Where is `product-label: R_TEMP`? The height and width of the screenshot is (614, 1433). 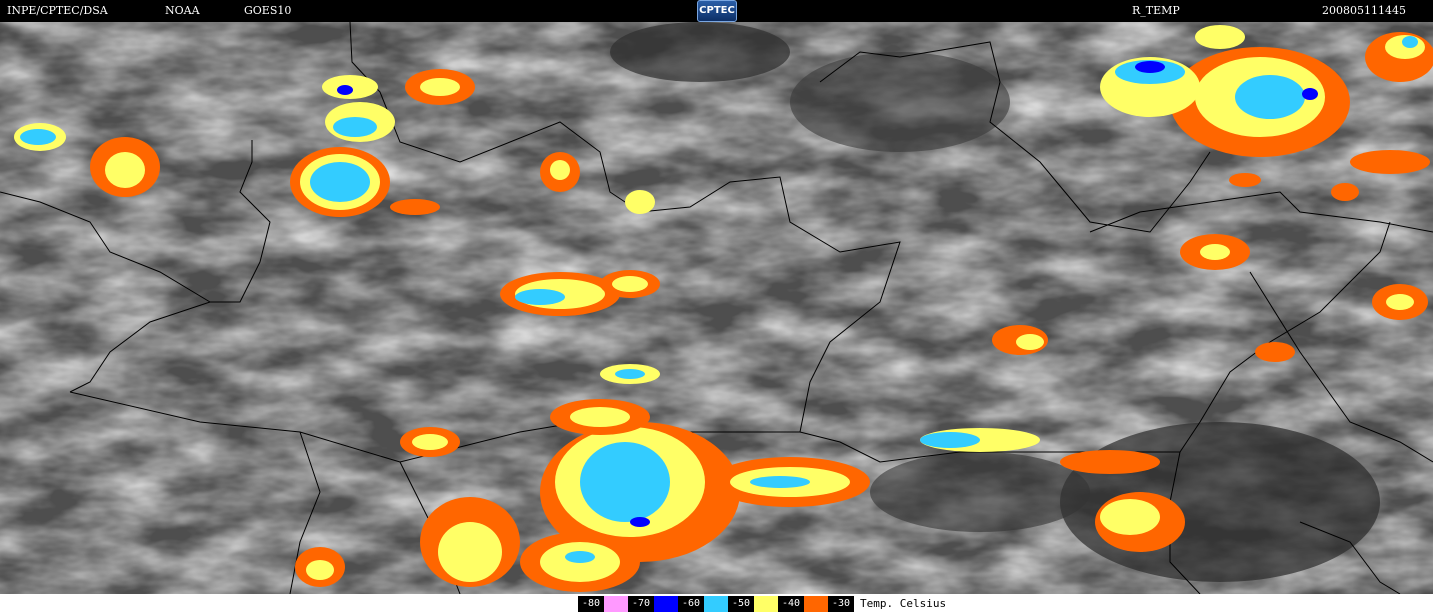
product-label: R_TEMP is located at coordinates (1156, 10).